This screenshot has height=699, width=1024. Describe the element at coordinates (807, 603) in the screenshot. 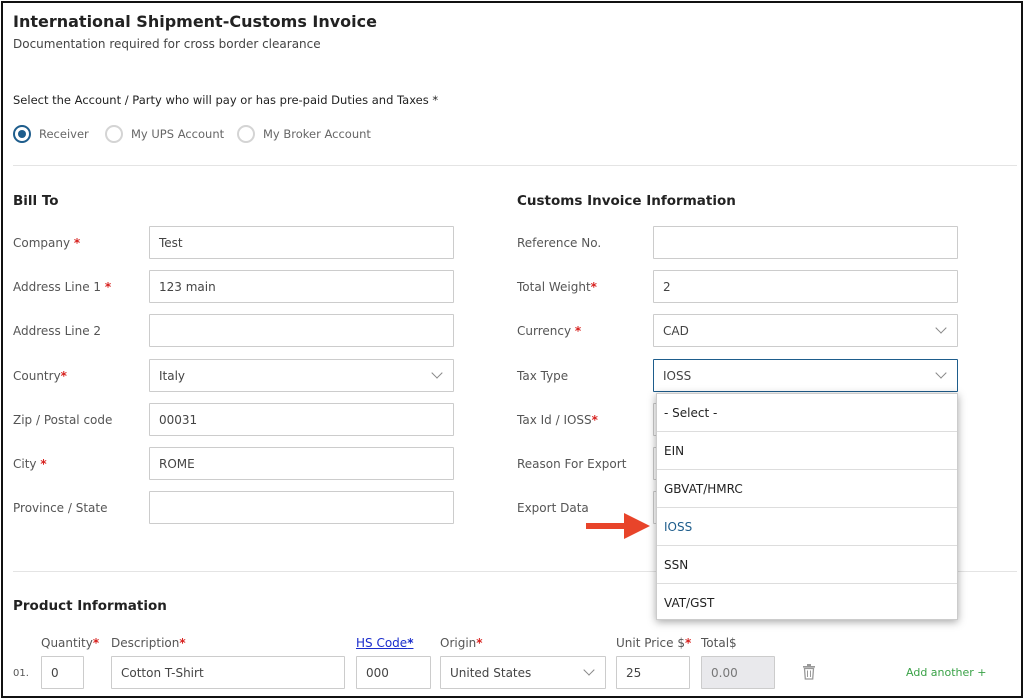

I see `dropdown-option: VAT/GST` at that location.